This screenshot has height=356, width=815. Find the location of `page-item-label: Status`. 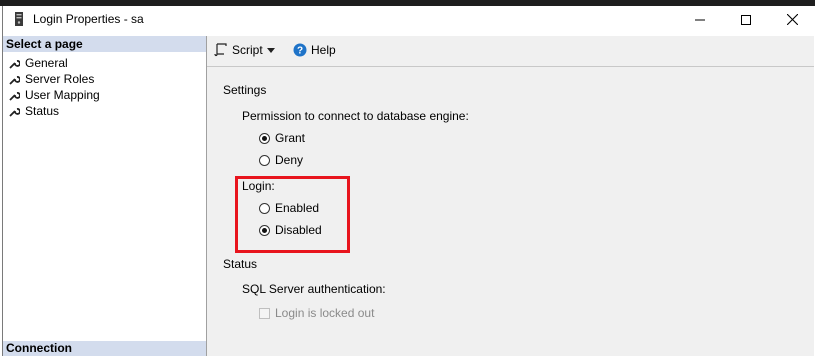

page-item-label: Status is located at coordinates (42, 111).